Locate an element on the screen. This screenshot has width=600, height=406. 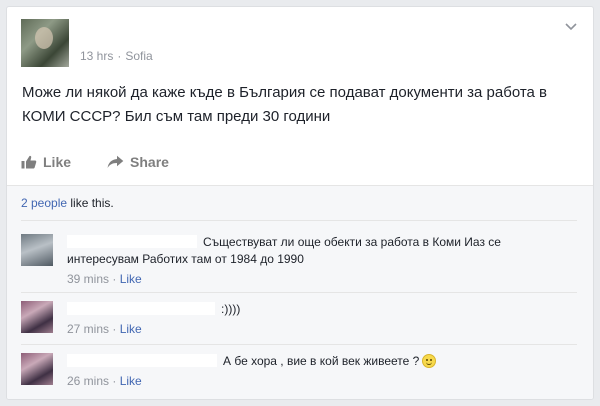
share-label: Share is located at coordinates (149, 162).